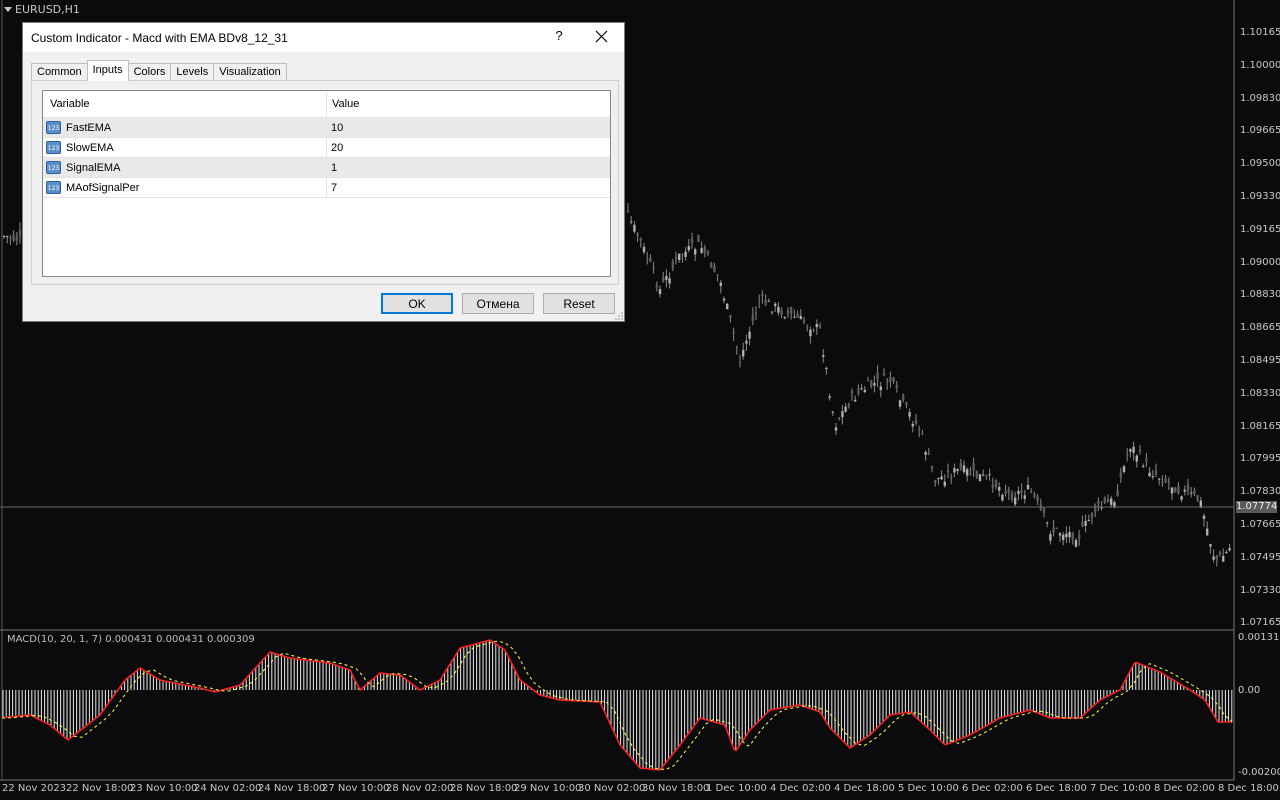 The height and width of the screenshot is (800, 1280). I want to click on time-tick-label: 8 Dec 02:00, so click(1184, 788).